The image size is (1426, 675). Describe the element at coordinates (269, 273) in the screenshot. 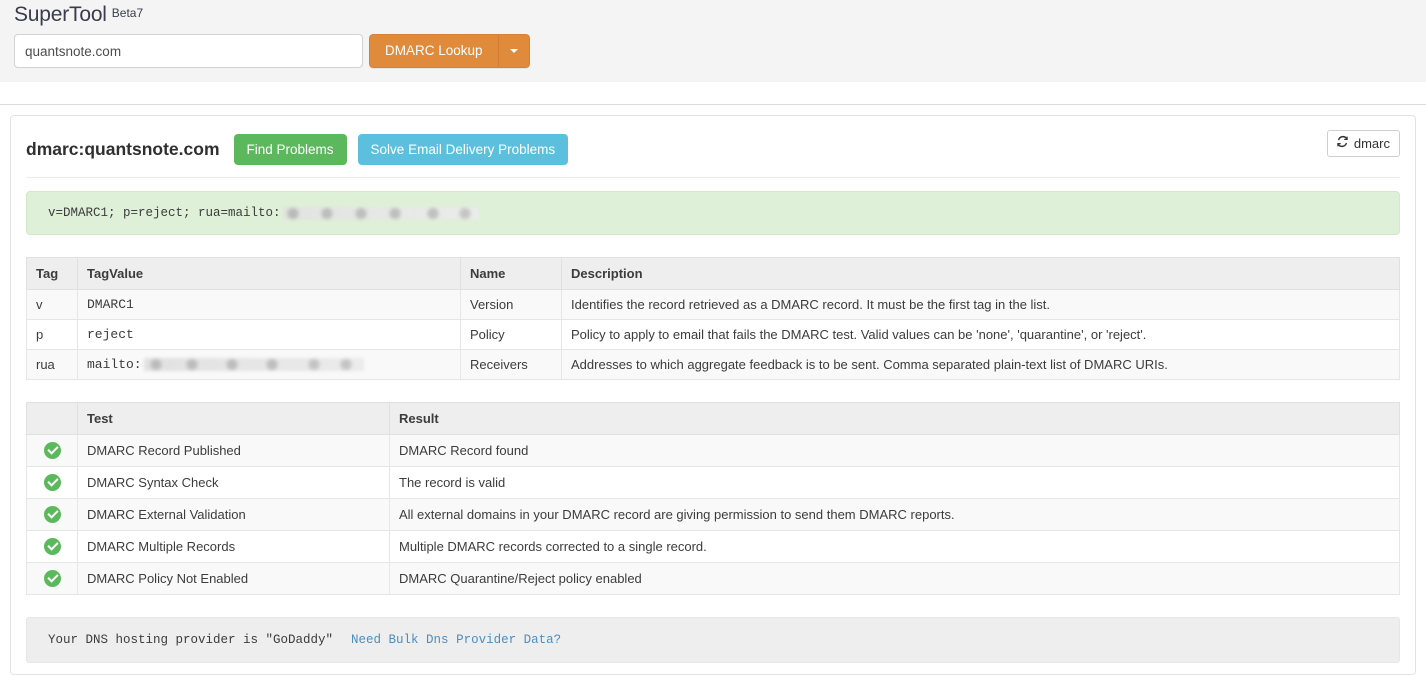

I see `column-header-tagvalue: TagValue` at that location.